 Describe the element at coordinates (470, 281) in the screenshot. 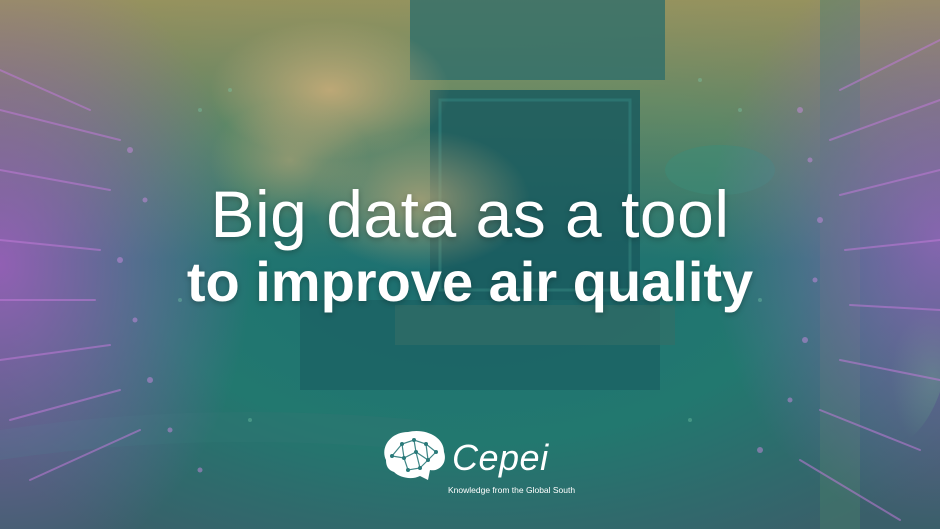

I see `headline-line-2: to improve air quality` at that location.